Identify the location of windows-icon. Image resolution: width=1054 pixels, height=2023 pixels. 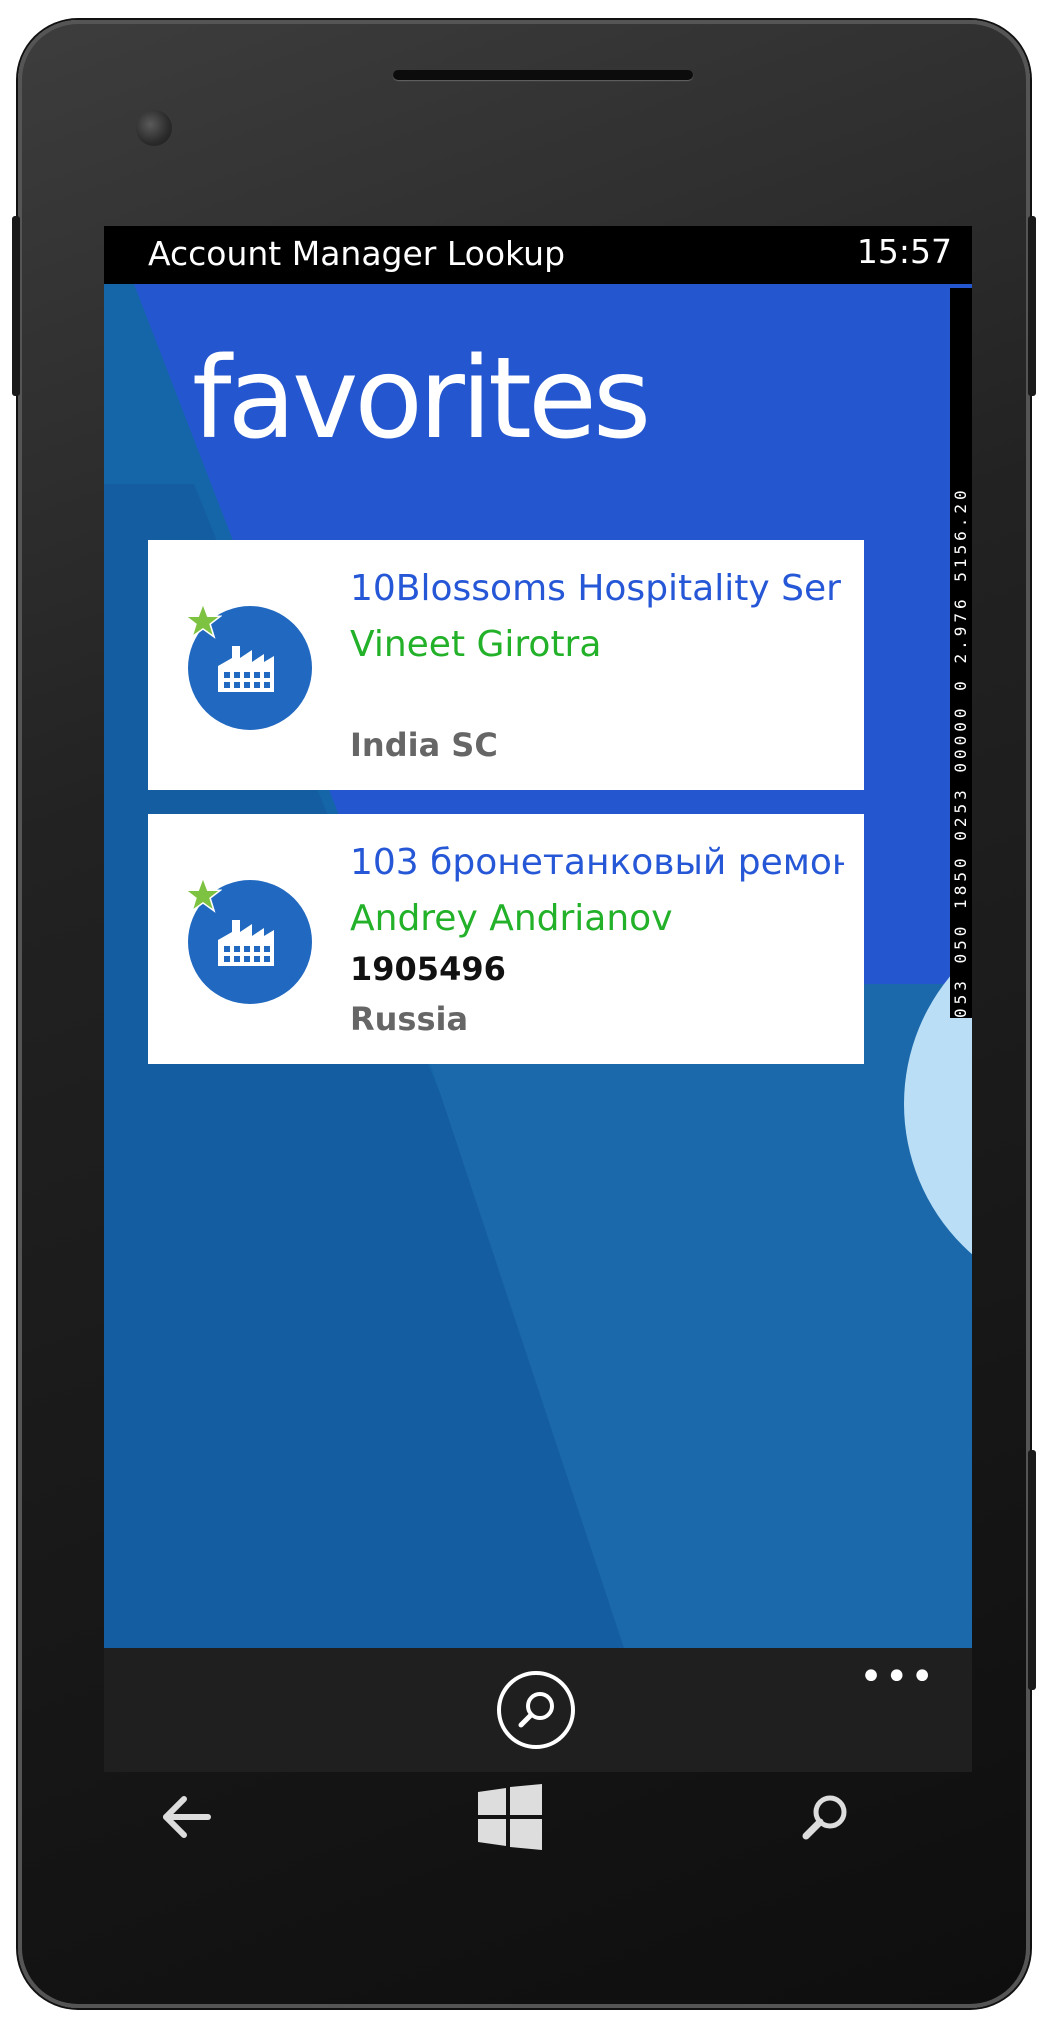
(510, 1817).